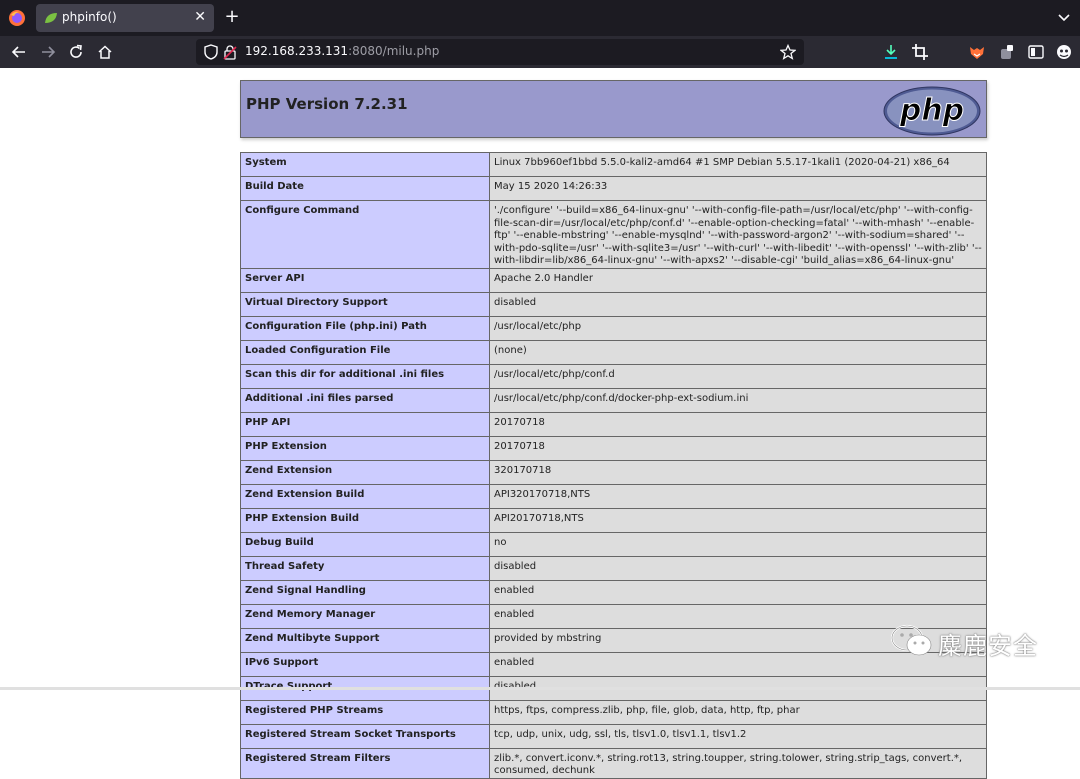 Image resolution: width=1080 pixels, height=779 pixels. I want to click on table-row: Build Date May 15 2020 14:26:33, so click(613, 188).